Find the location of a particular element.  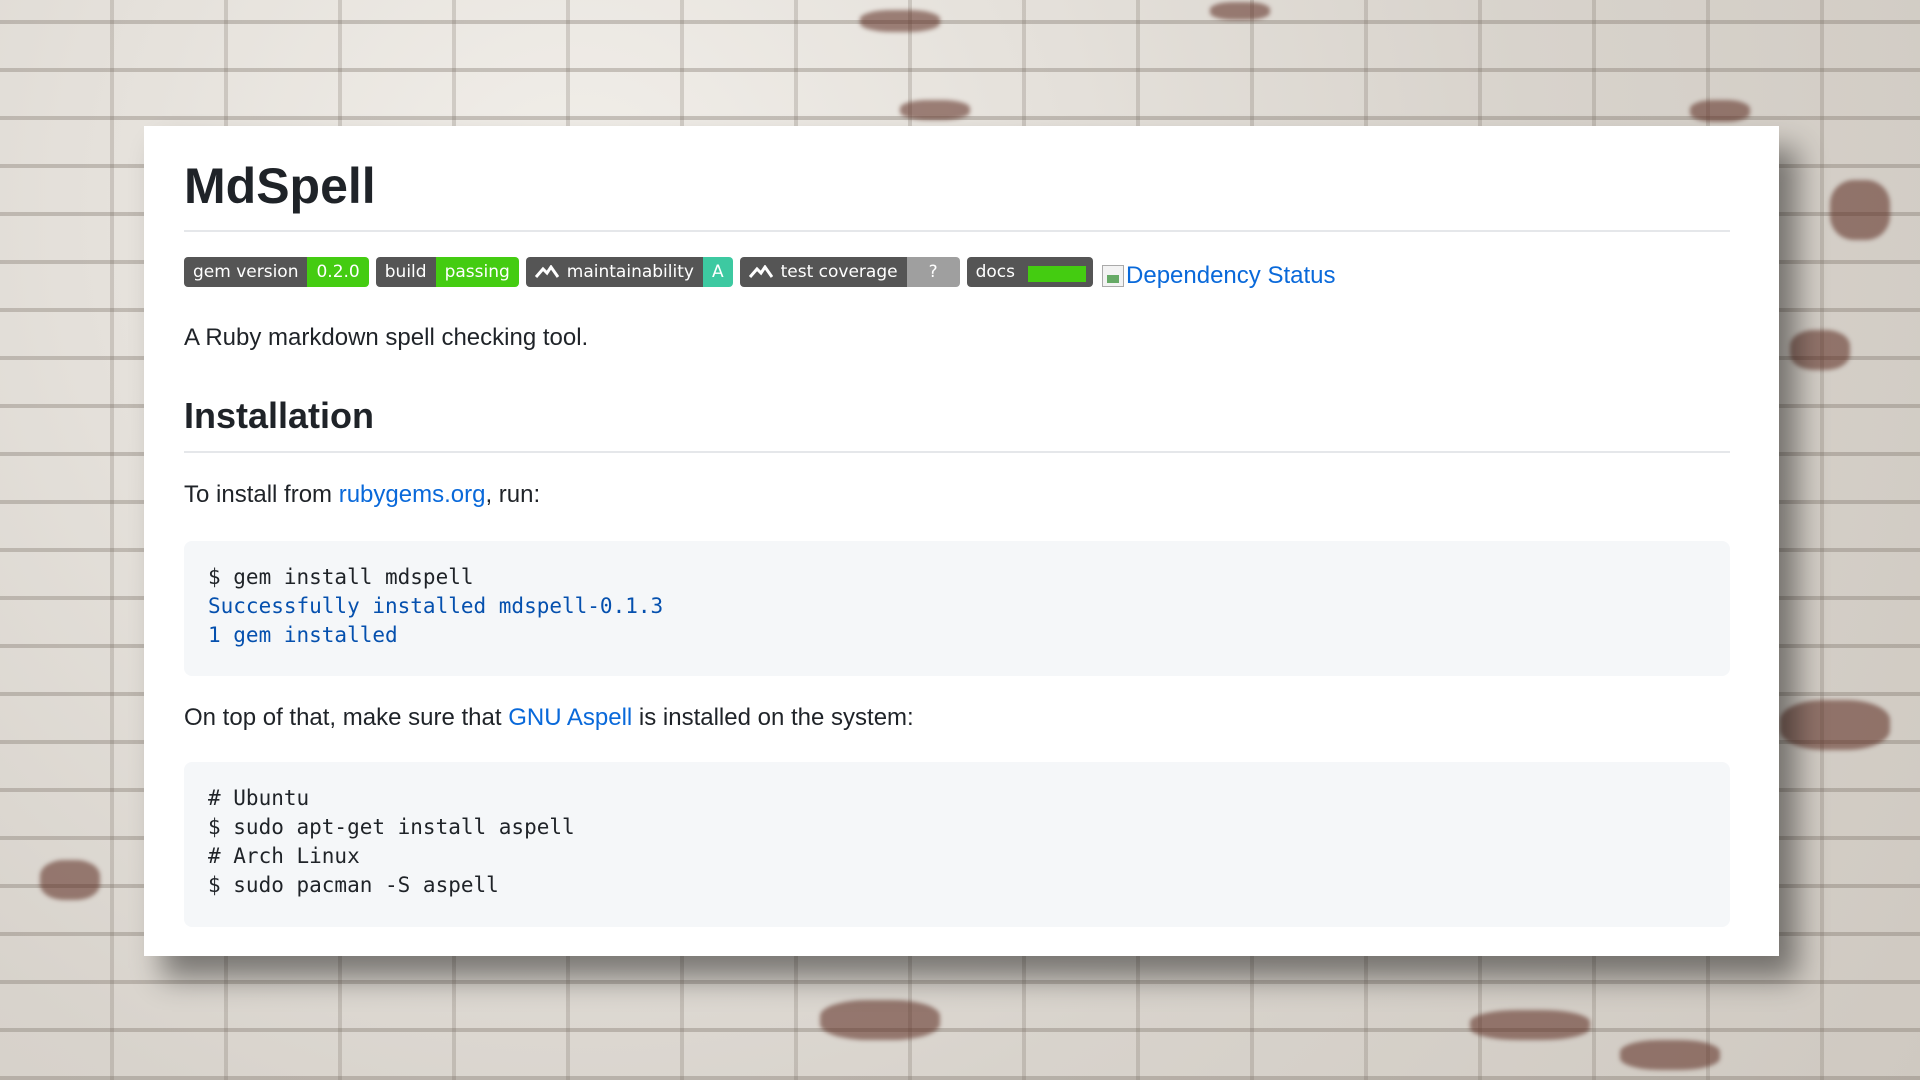

install-text: To install from is located at coordinates (261, 495).